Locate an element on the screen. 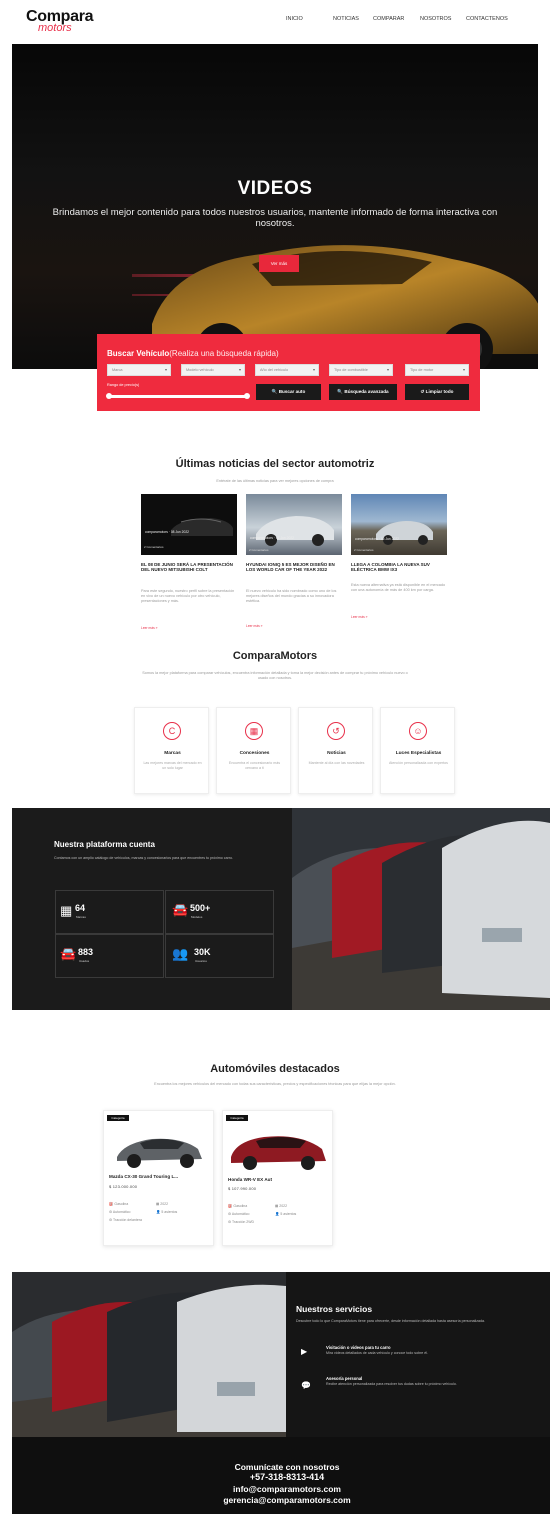  news-title: Últimas noticias del sector automotriz is located at coordinates (275, 464).